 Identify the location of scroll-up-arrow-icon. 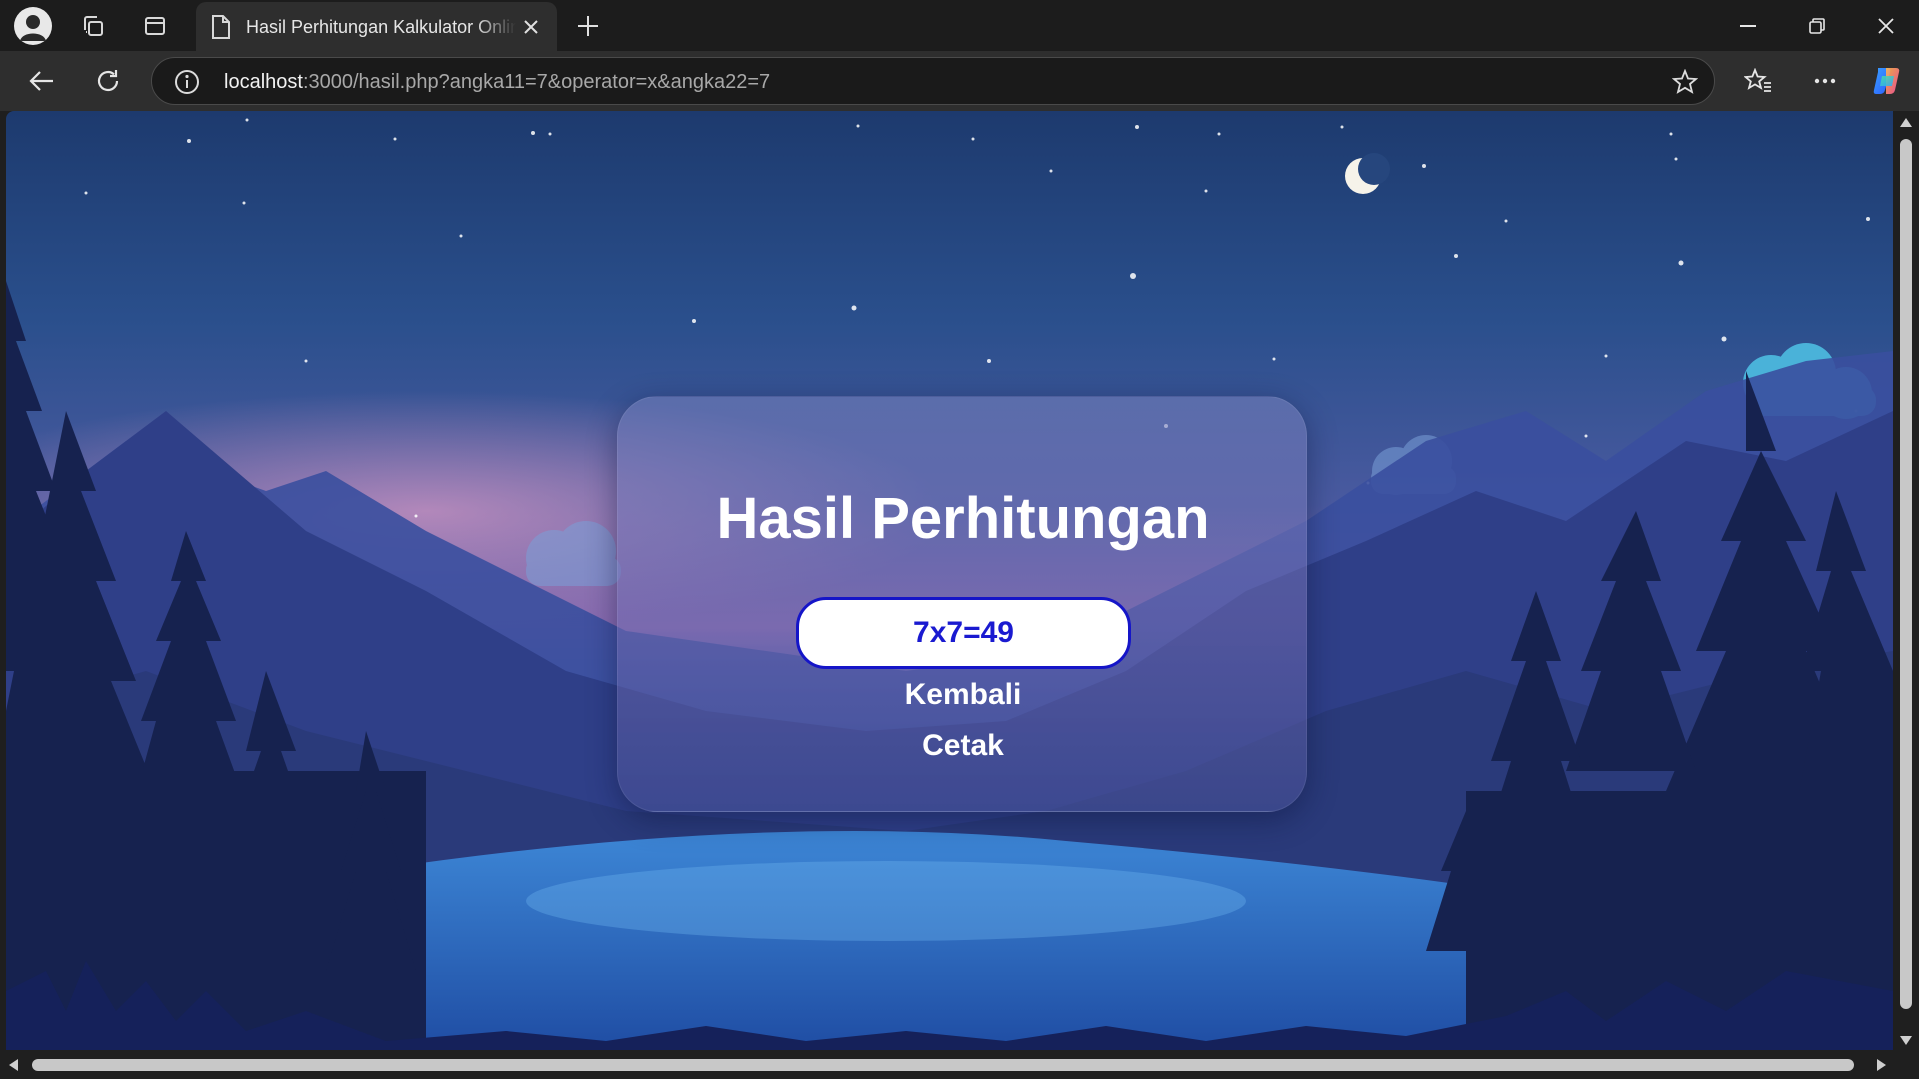
(1906, 122).